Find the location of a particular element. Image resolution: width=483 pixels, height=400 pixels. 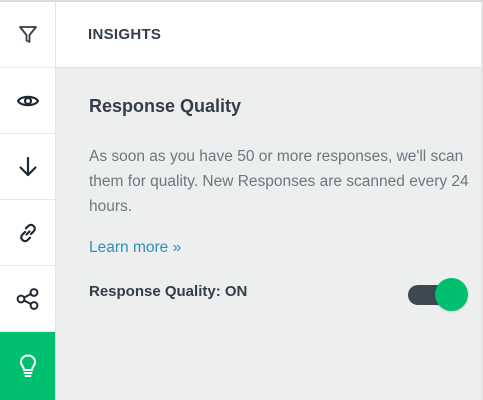

sidebar-item-view is located at coordinates (27, 101).